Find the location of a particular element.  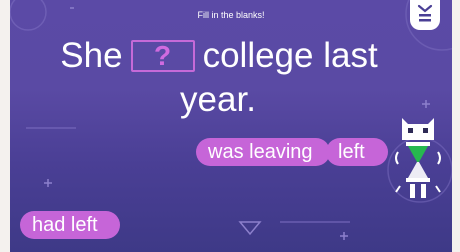

menu-button is located at coordinates (425, 15).